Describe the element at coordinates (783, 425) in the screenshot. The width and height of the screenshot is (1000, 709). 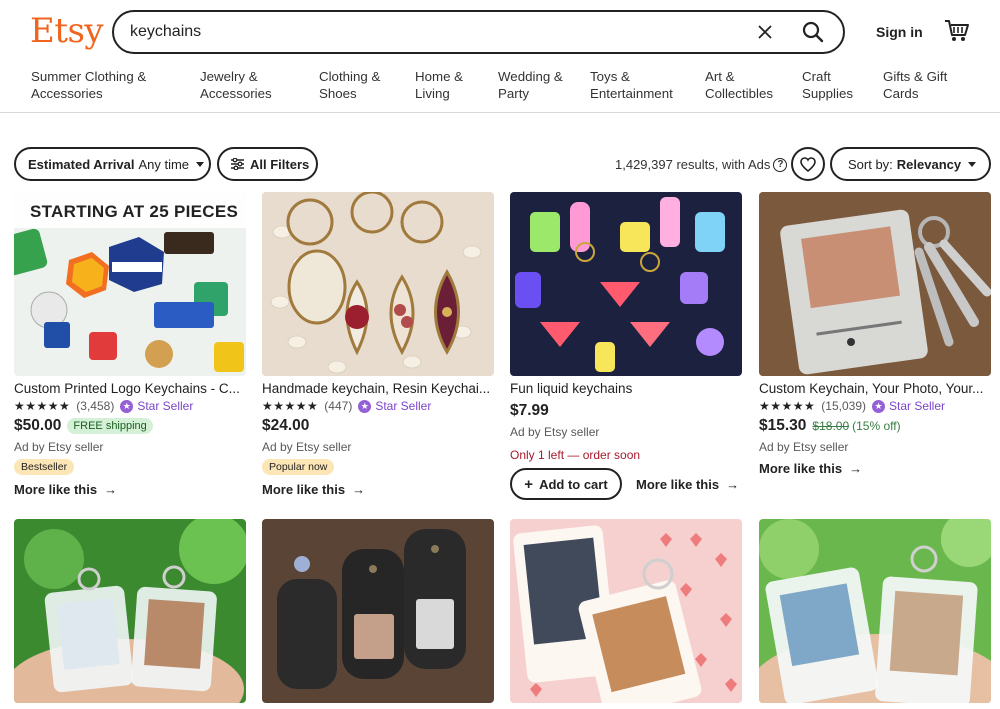
I see `price: $15.30` at that location.